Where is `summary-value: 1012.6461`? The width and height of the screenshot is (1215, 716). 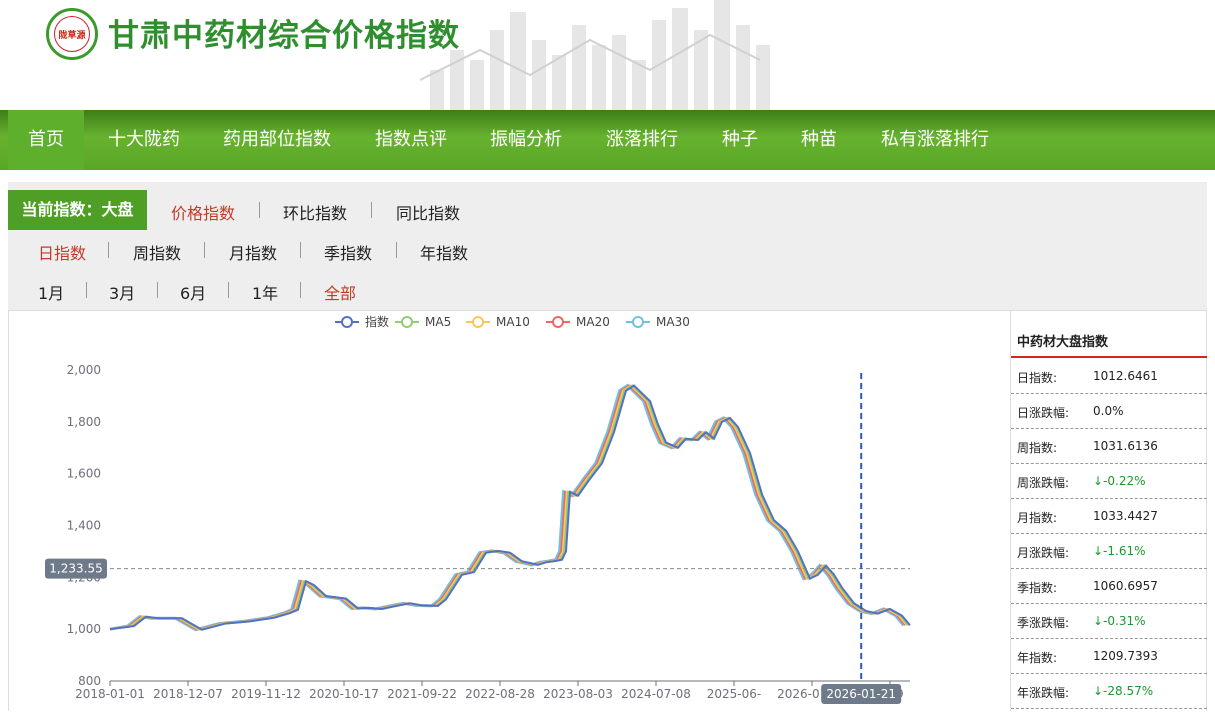 summary-value: 1012.6461 is located at coordinates (1125, 376).